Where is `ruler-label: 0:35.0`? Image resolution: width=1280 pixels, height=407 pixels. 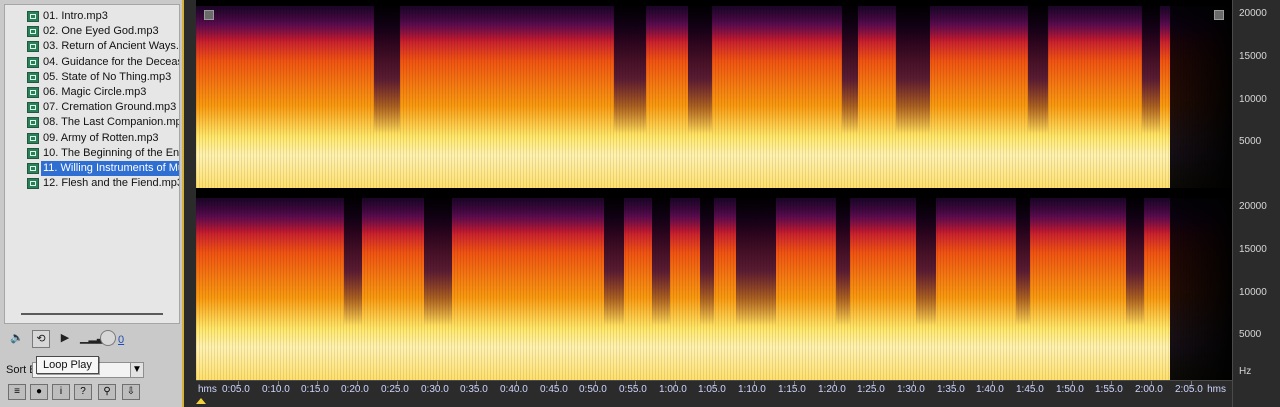
ruler-label: 0:35.0 is located at coordinates (474, 389).